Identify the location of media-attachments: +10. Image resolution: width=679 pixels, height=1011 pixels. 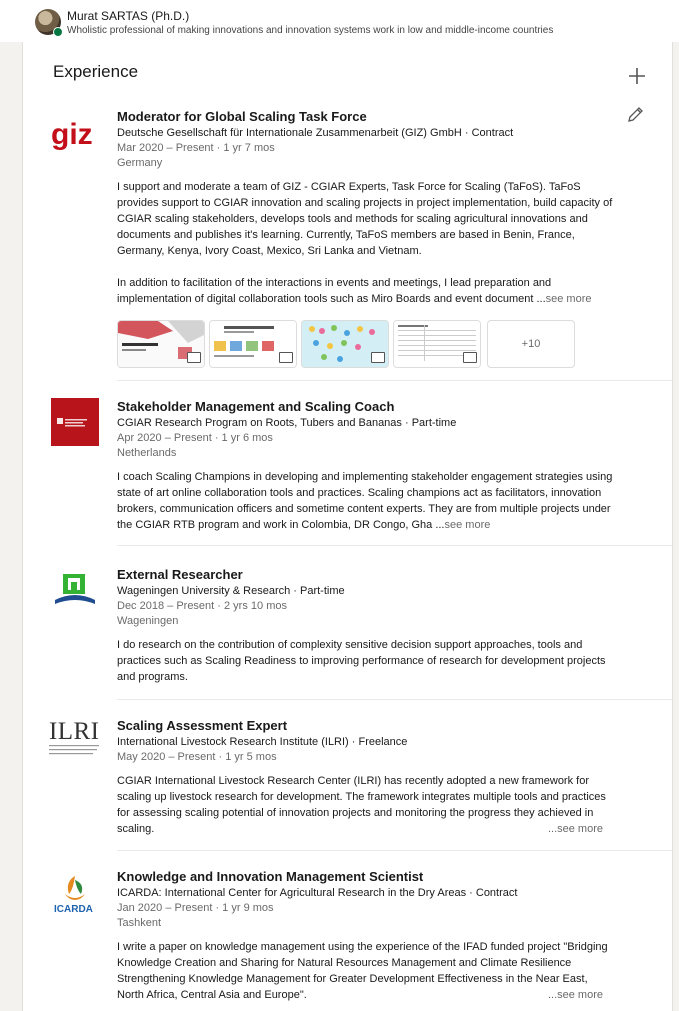
(357, 344).